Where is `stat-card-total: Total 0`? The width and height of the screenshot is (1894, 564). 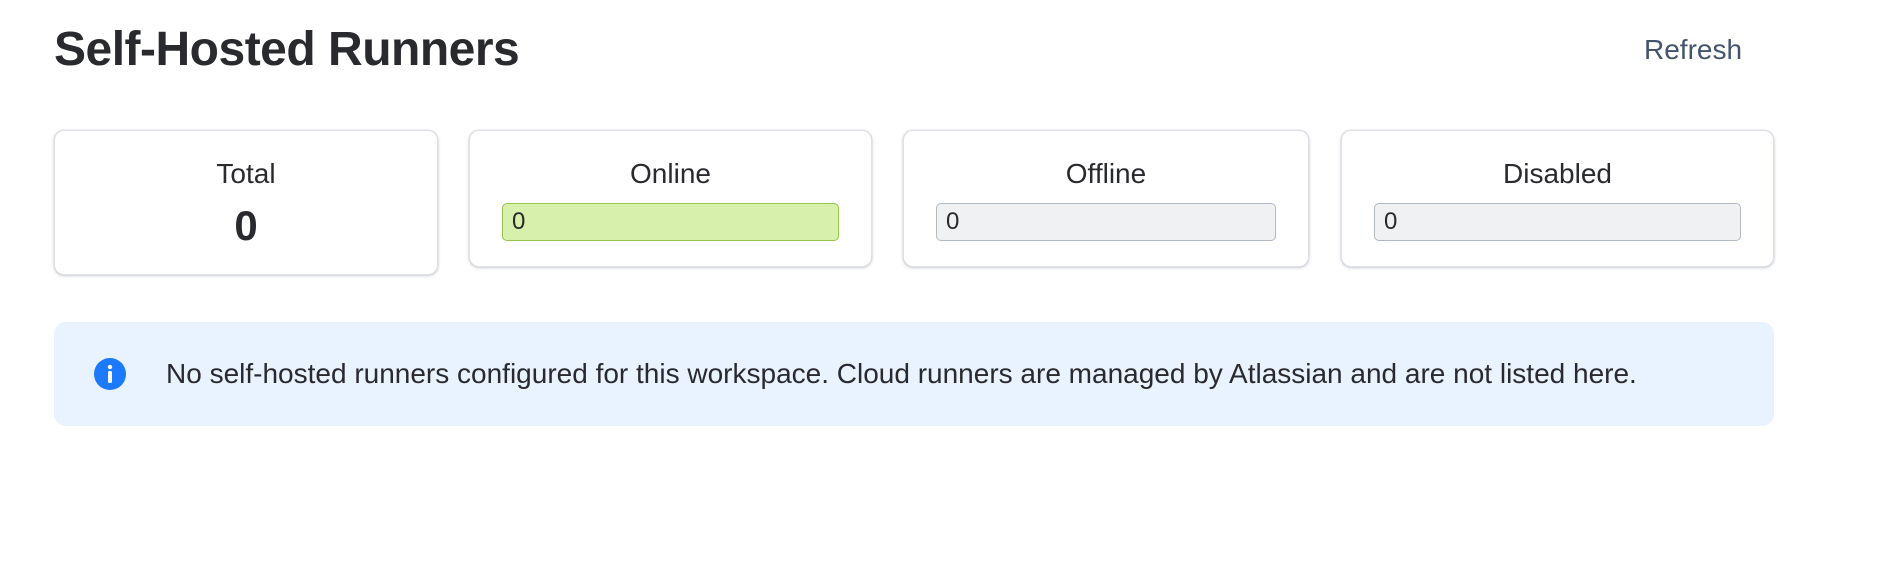
stat-card-total: Total 0 is located at coordinates (246, 202).